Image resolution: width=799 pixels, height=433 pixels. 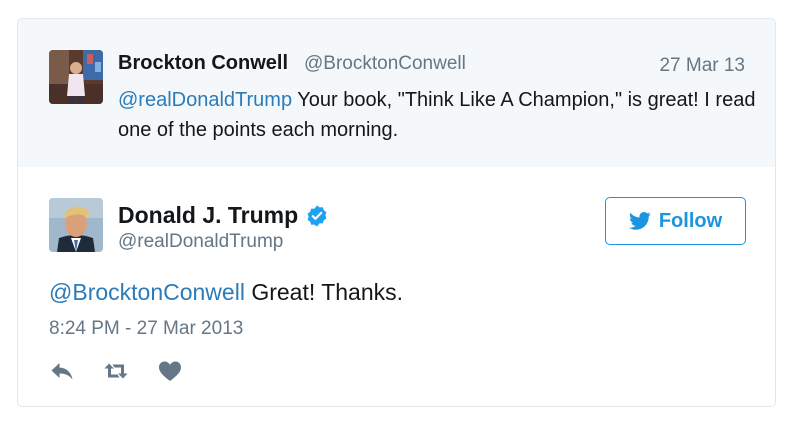 I want to click on follow-button-label: Follow, so click(x=690, y=220).